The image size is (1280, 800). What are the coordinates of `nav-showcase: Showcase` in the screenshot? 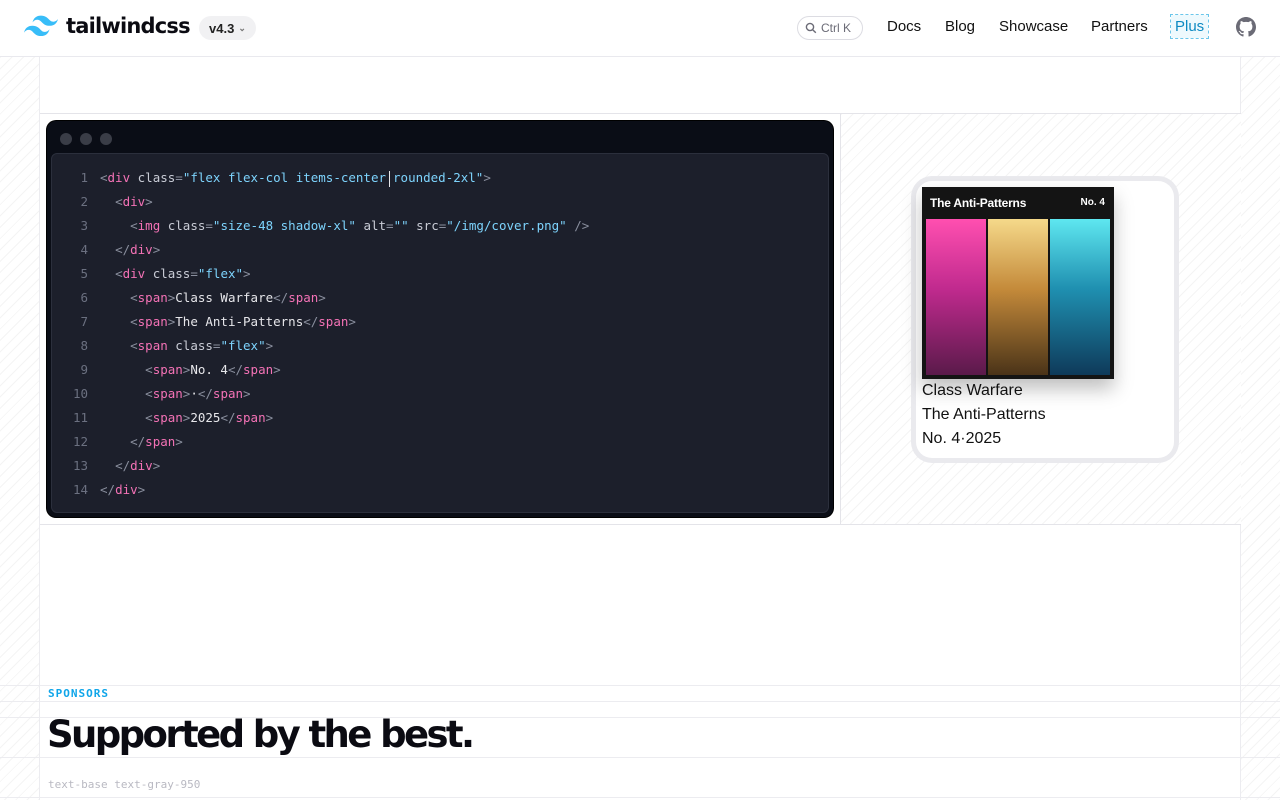 It's located at (1033, 26).